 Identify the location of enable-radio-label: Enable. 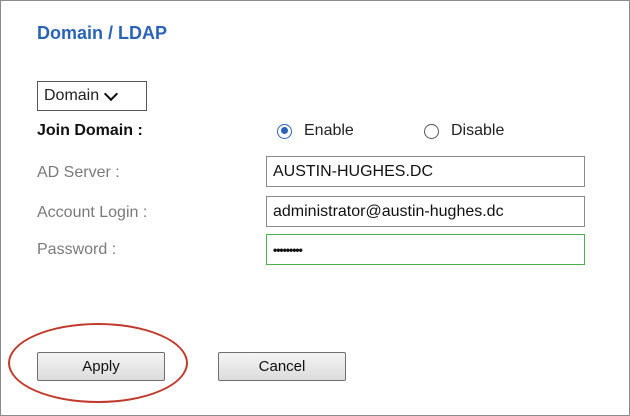
(329, 130).